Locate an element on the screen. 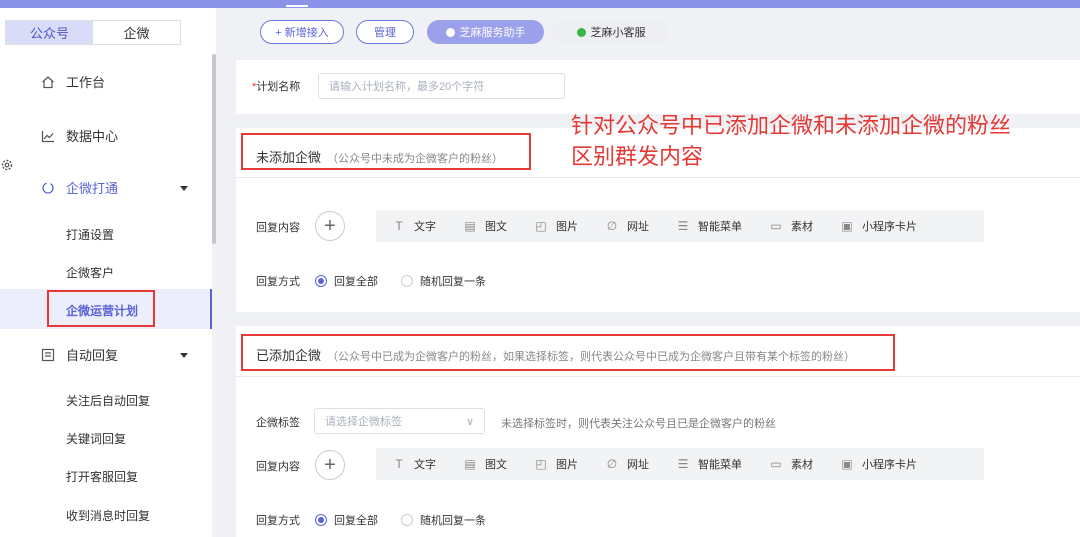 Image resolution: width=1080 pixels, height=537 pixels. plan-name-label: *计划名称 is located at coordinates (276, 86).